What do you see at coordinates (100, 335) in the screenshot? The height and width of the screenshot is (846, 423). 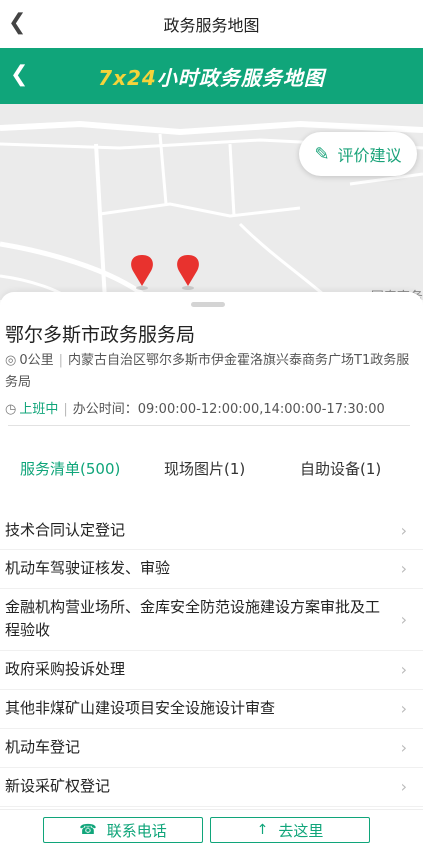 I see `org-name: 鄂尔多斯市政务服务局` at bounding box center [100, 335].